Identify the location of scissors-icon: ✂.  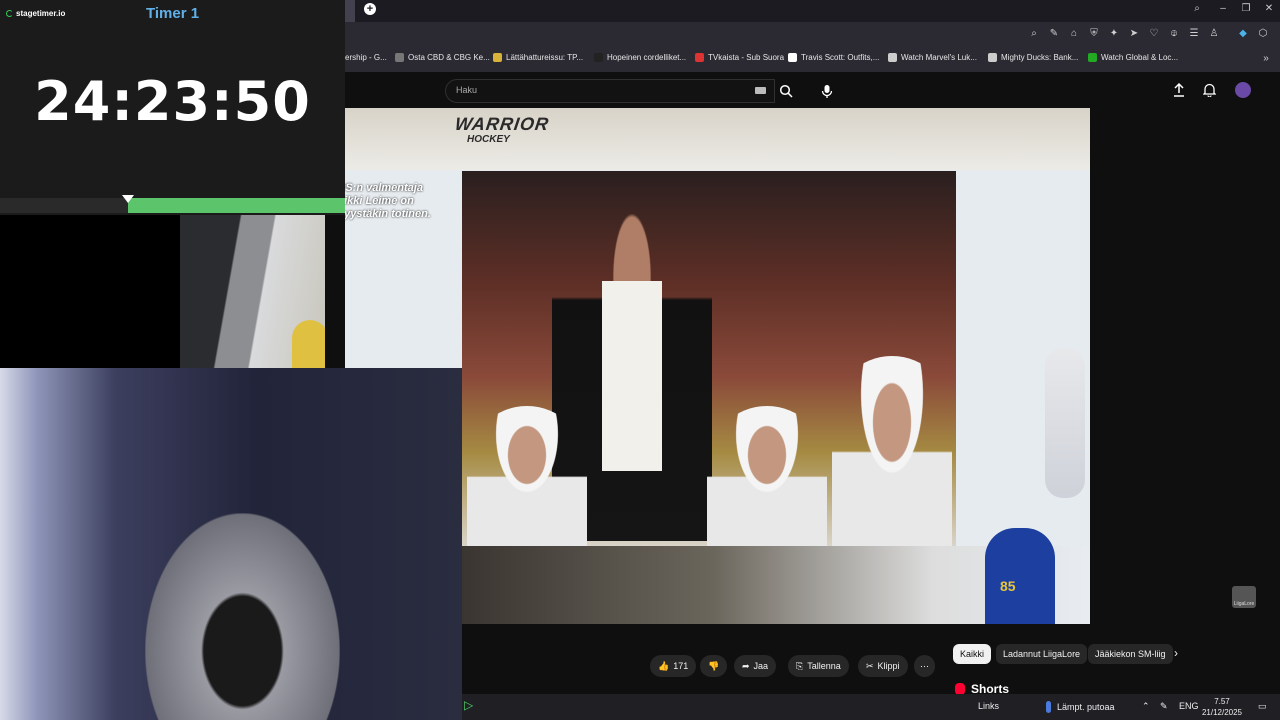
(870, 665).